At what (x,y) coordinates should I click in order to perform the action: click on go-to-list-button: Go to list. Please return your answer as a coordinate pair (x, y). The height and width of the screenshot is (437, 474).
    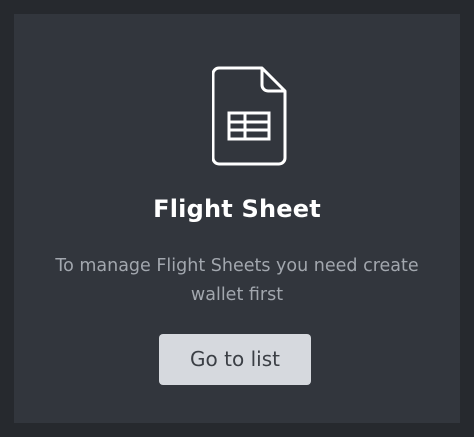
    Looking at the image, I should click on (235, 359).